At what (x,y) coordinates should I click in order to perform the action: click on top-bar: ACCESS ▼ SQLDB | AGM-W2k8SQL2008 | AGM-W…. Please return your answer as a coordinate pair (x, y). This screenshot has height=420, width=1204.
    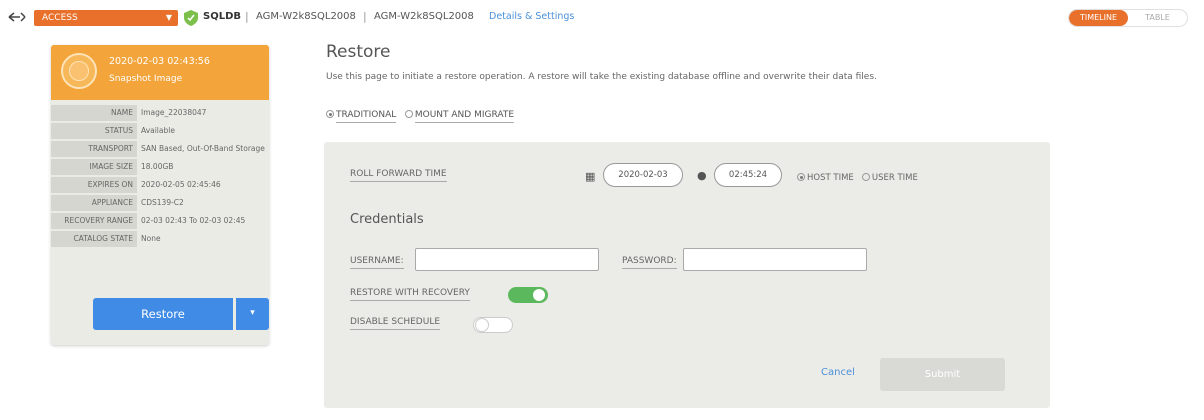
    Looking at the image, I should click on (602, 20).